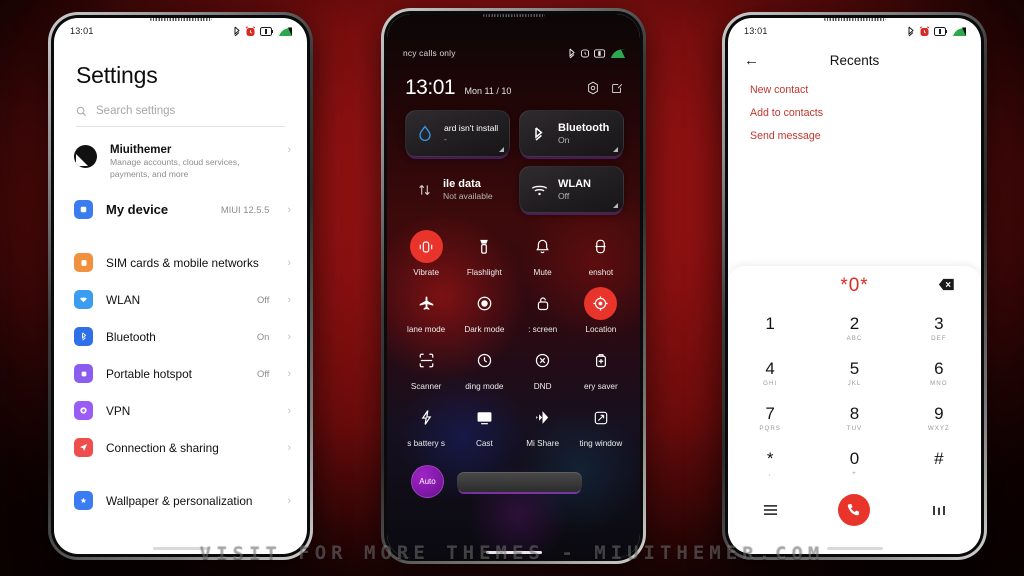  Describe the element at coordinates (571, 189) in the screenshot. I see `card-wlan: WLAN Off` at that location.